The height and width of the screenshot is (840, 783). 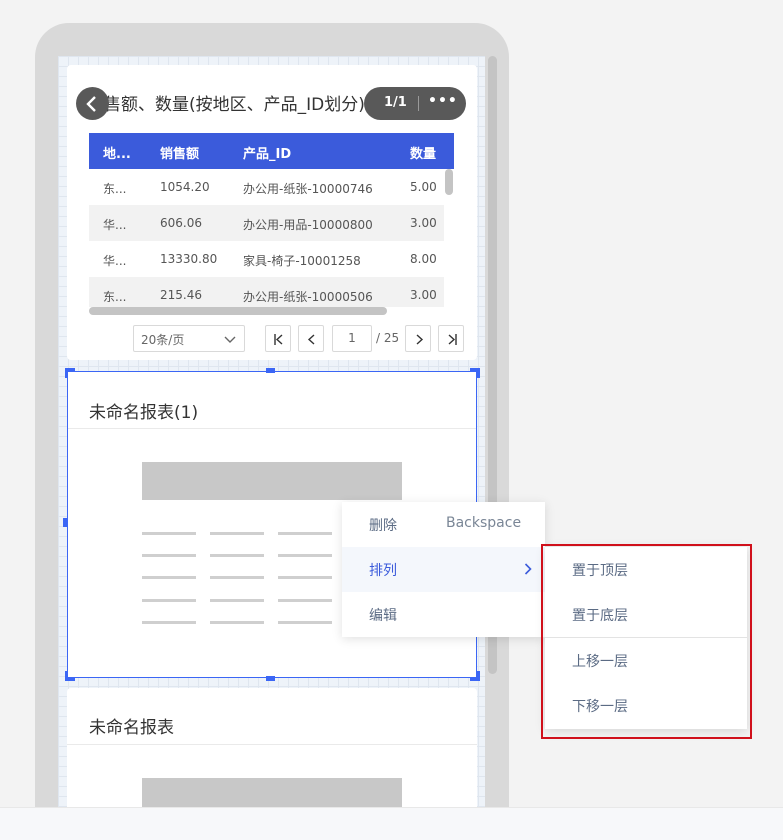 What do you see at coordinates (388, 338) in the screenshot?
I see `page-total: / 25` at bounding box center [388, 338].